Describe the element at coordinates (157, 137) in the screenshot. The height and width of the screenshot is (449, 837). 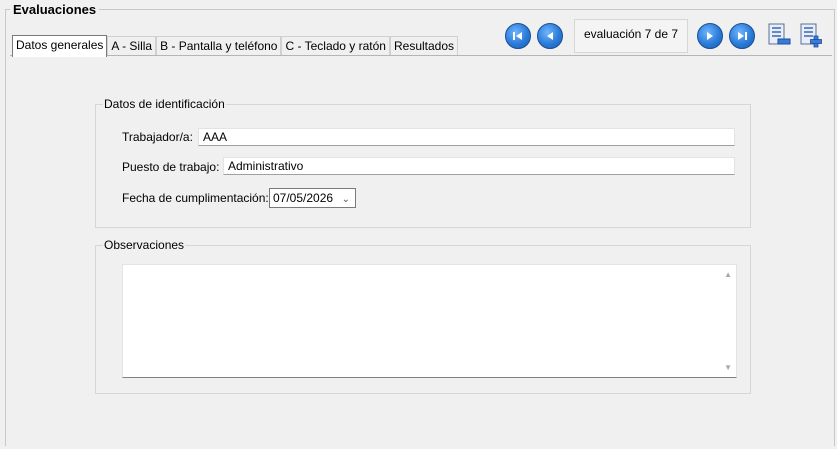
I see `worker-label: Trabajador/a:` at that location.